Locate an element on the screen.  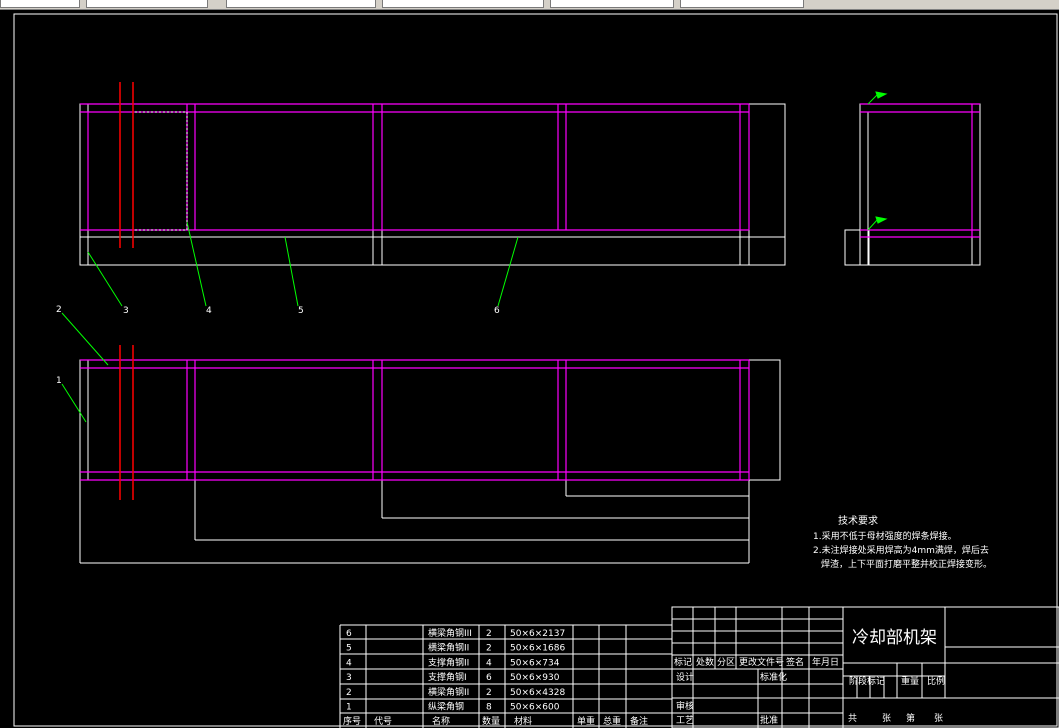
balloons: 3 4 5 6 2 1 is located at coordinates (278, 345).